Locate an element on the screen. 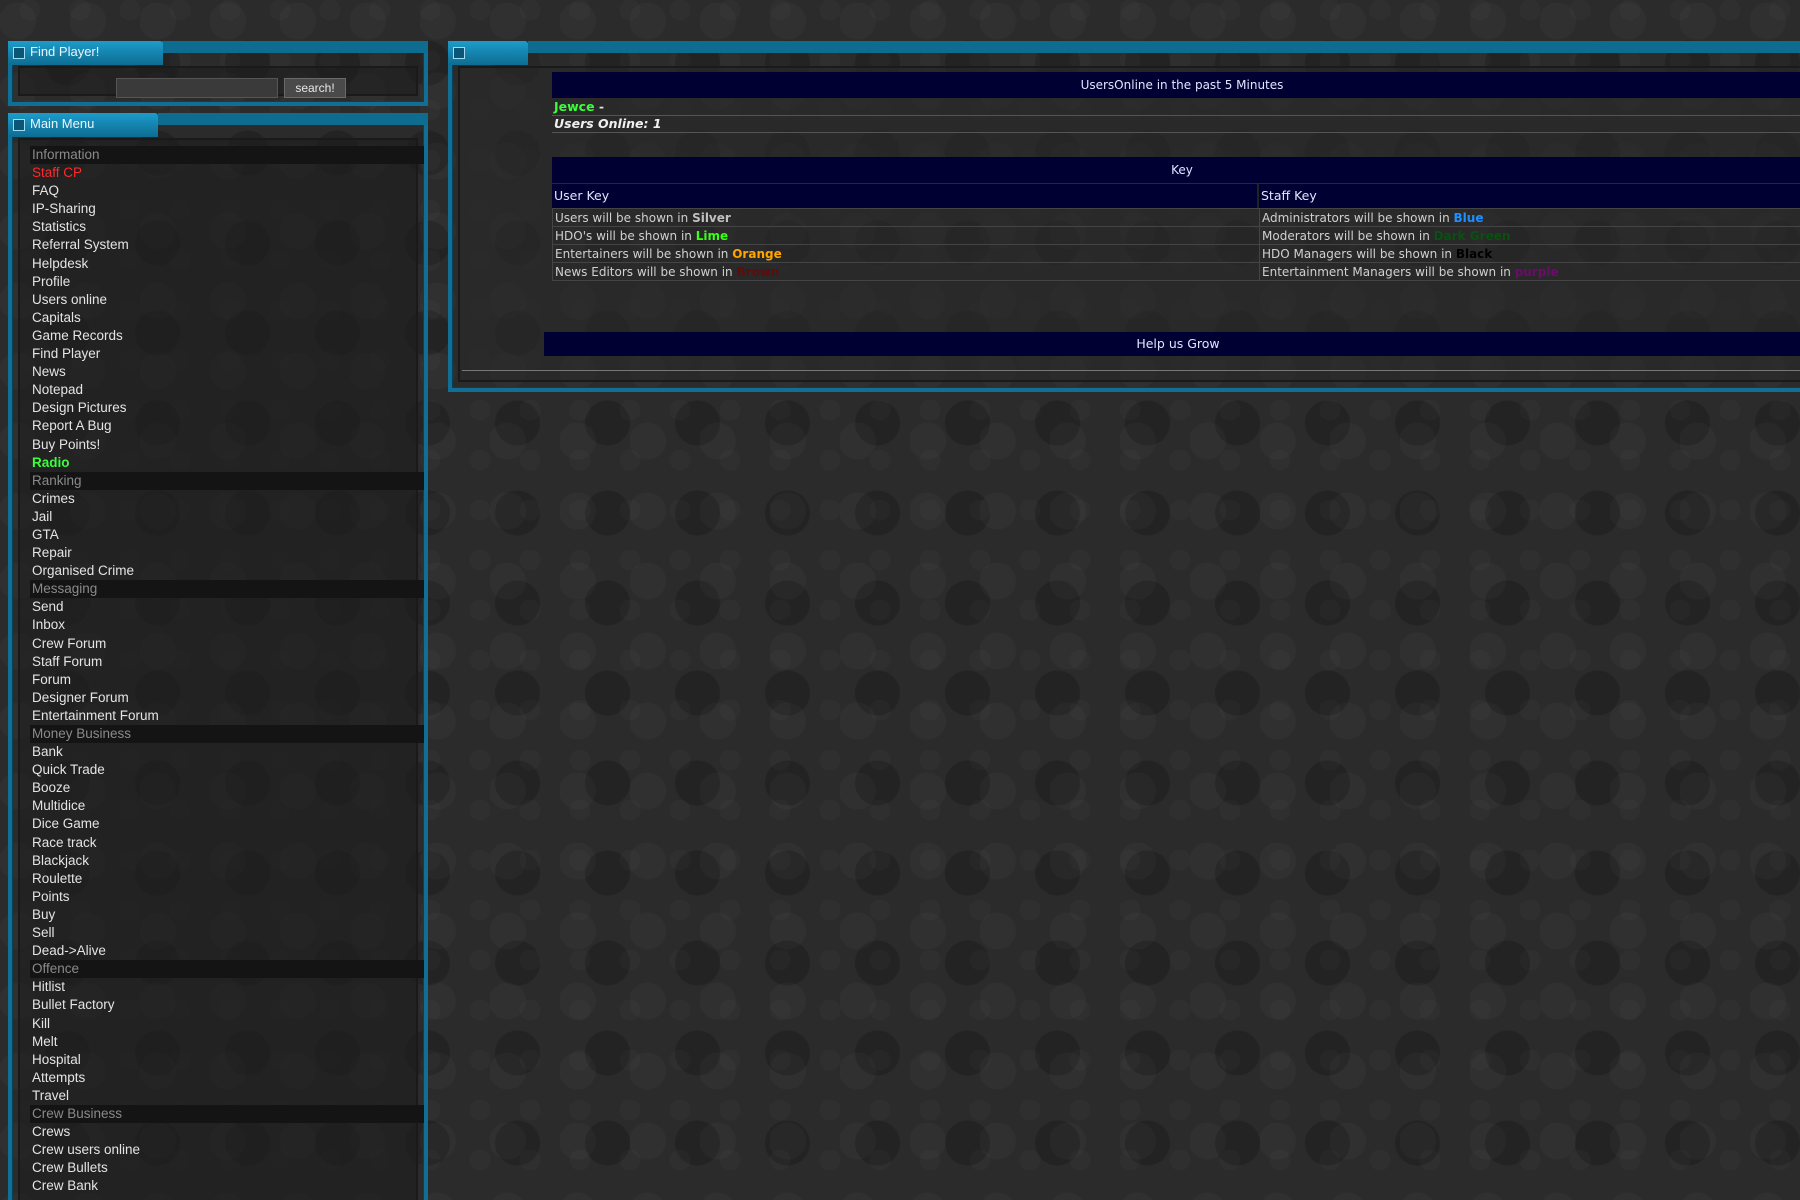 The width and height of the screenshot is (1800, 1200). online-user-row: Jewce - is located at coordinates (579, 106).